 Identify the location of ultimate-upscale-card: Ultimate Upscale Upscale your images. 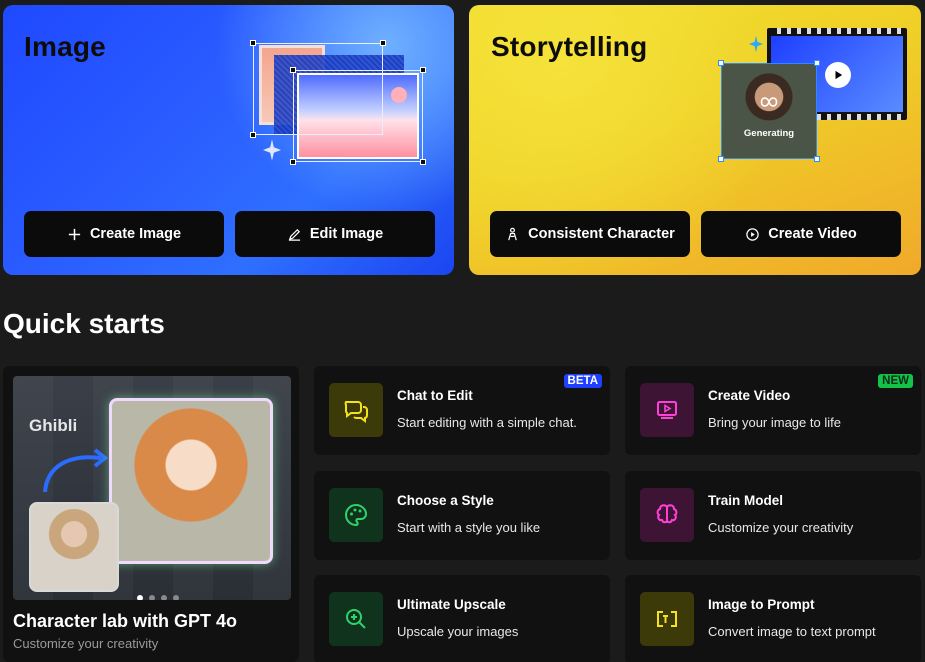
(462, 618).